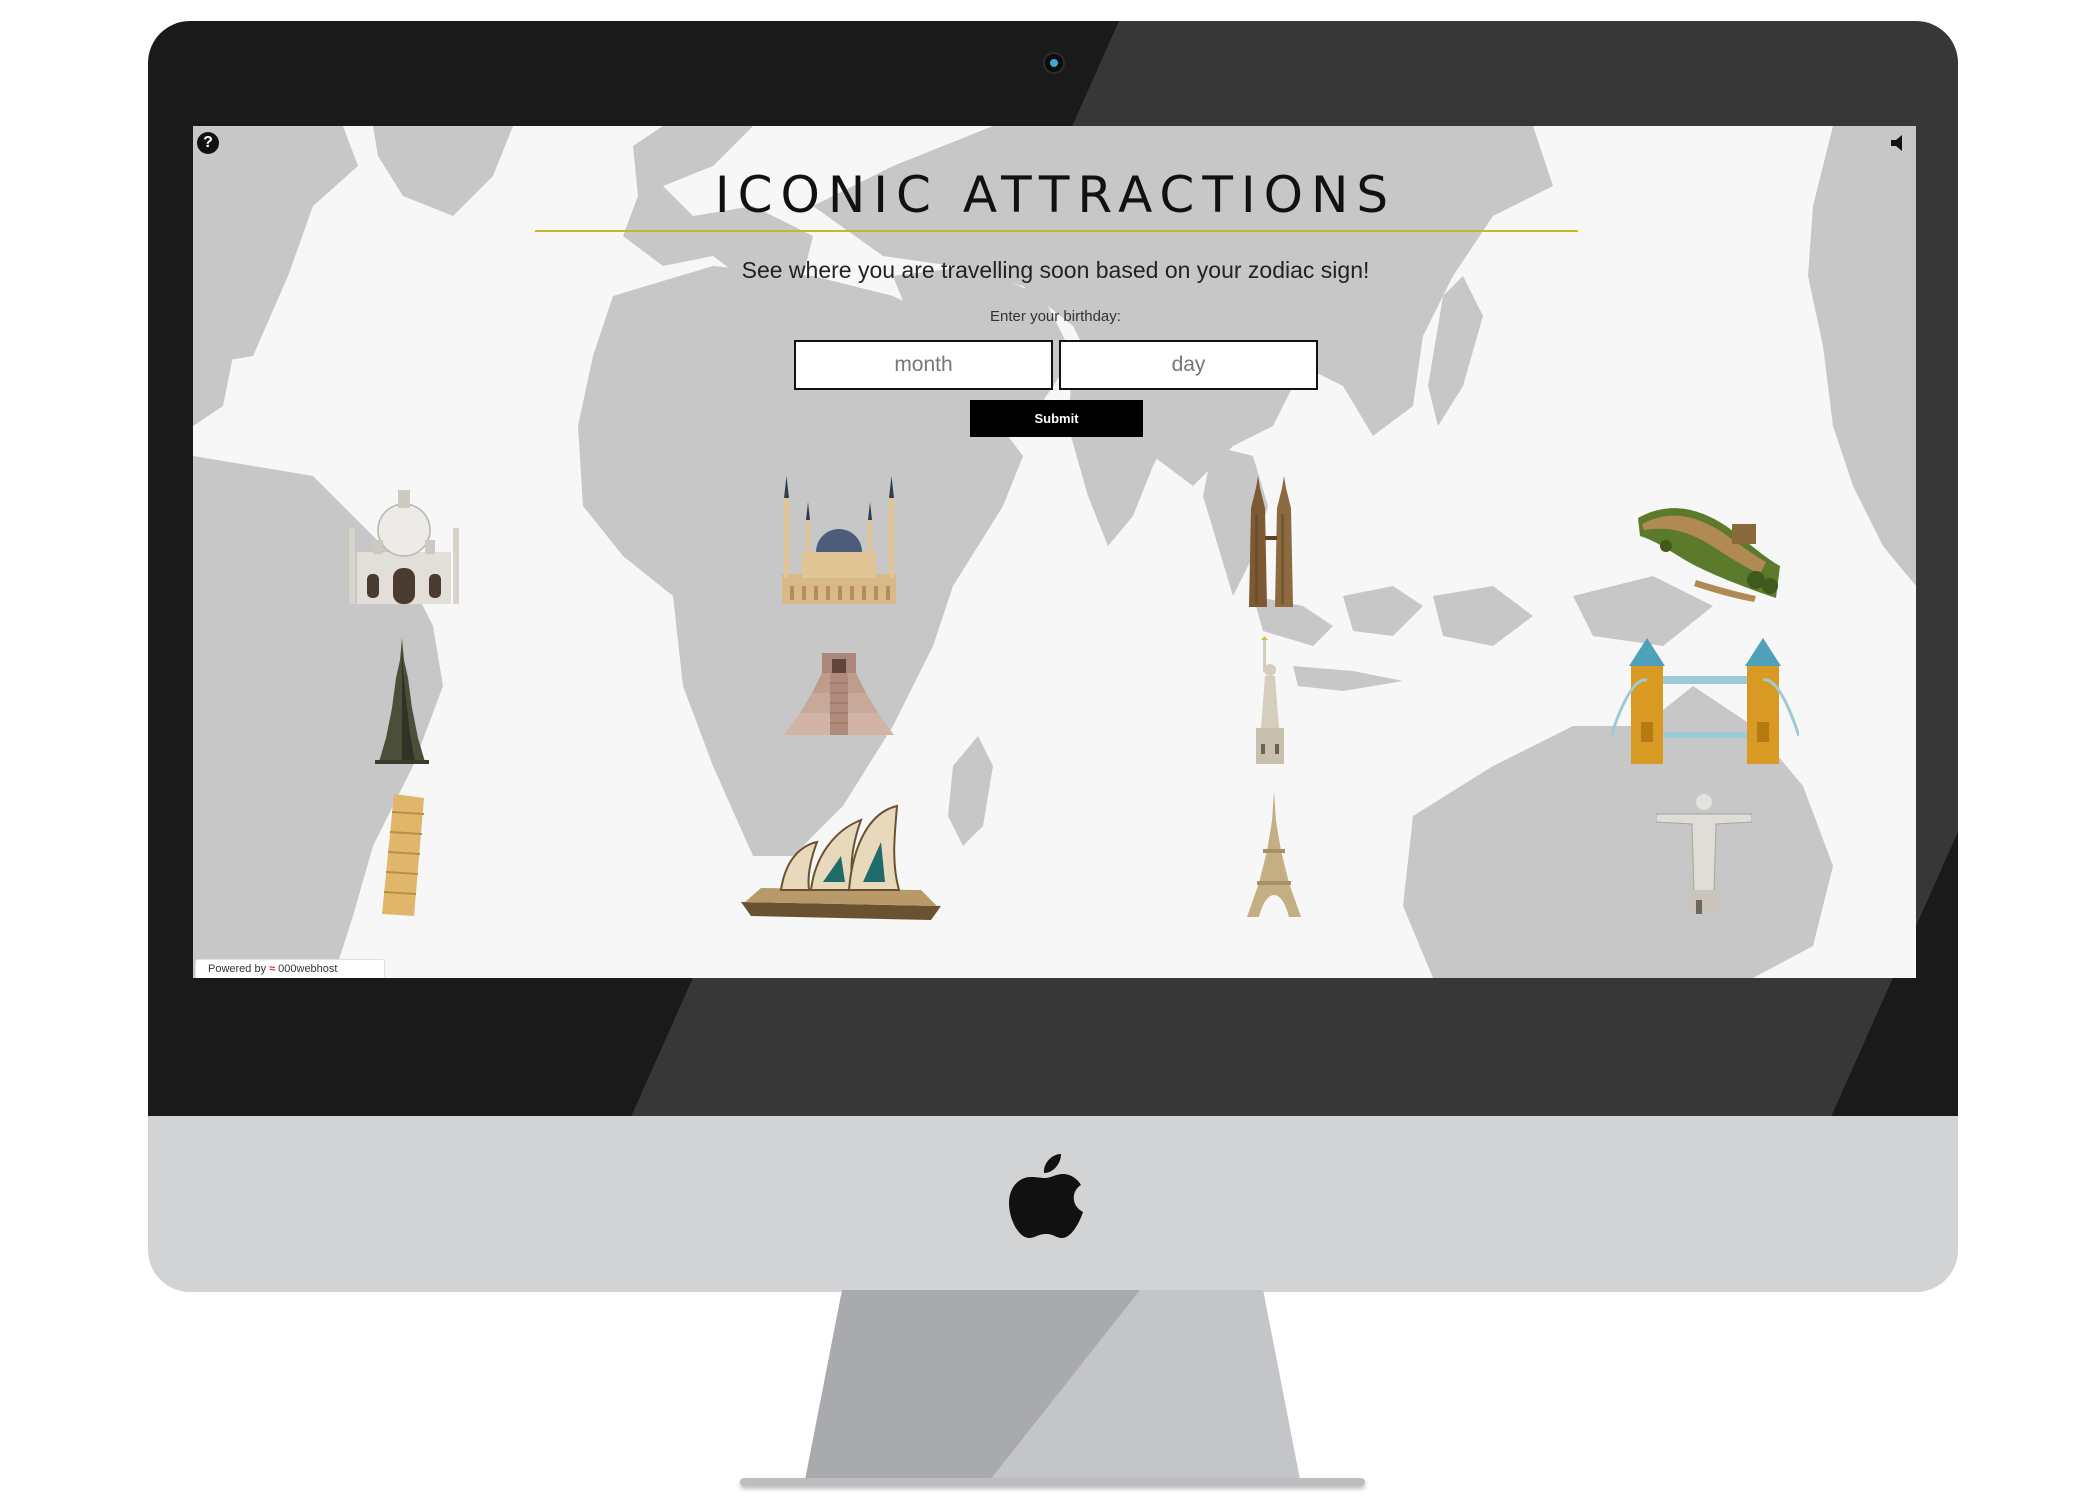  What do you see at coordinates (1274, 855) in the screenshot?
I see `eiffel-tower-icon` at bounding box center [1274, 855].